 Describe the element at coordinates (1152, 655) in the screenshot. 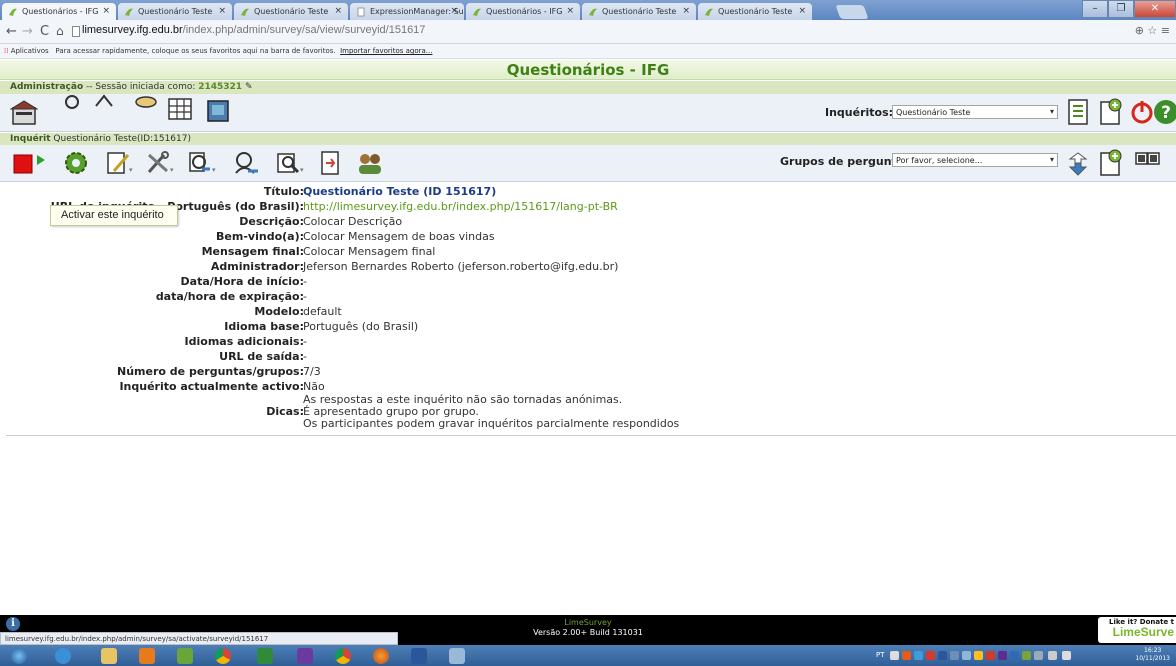

I see `clock: 16:23 10/11/2013` at that location.